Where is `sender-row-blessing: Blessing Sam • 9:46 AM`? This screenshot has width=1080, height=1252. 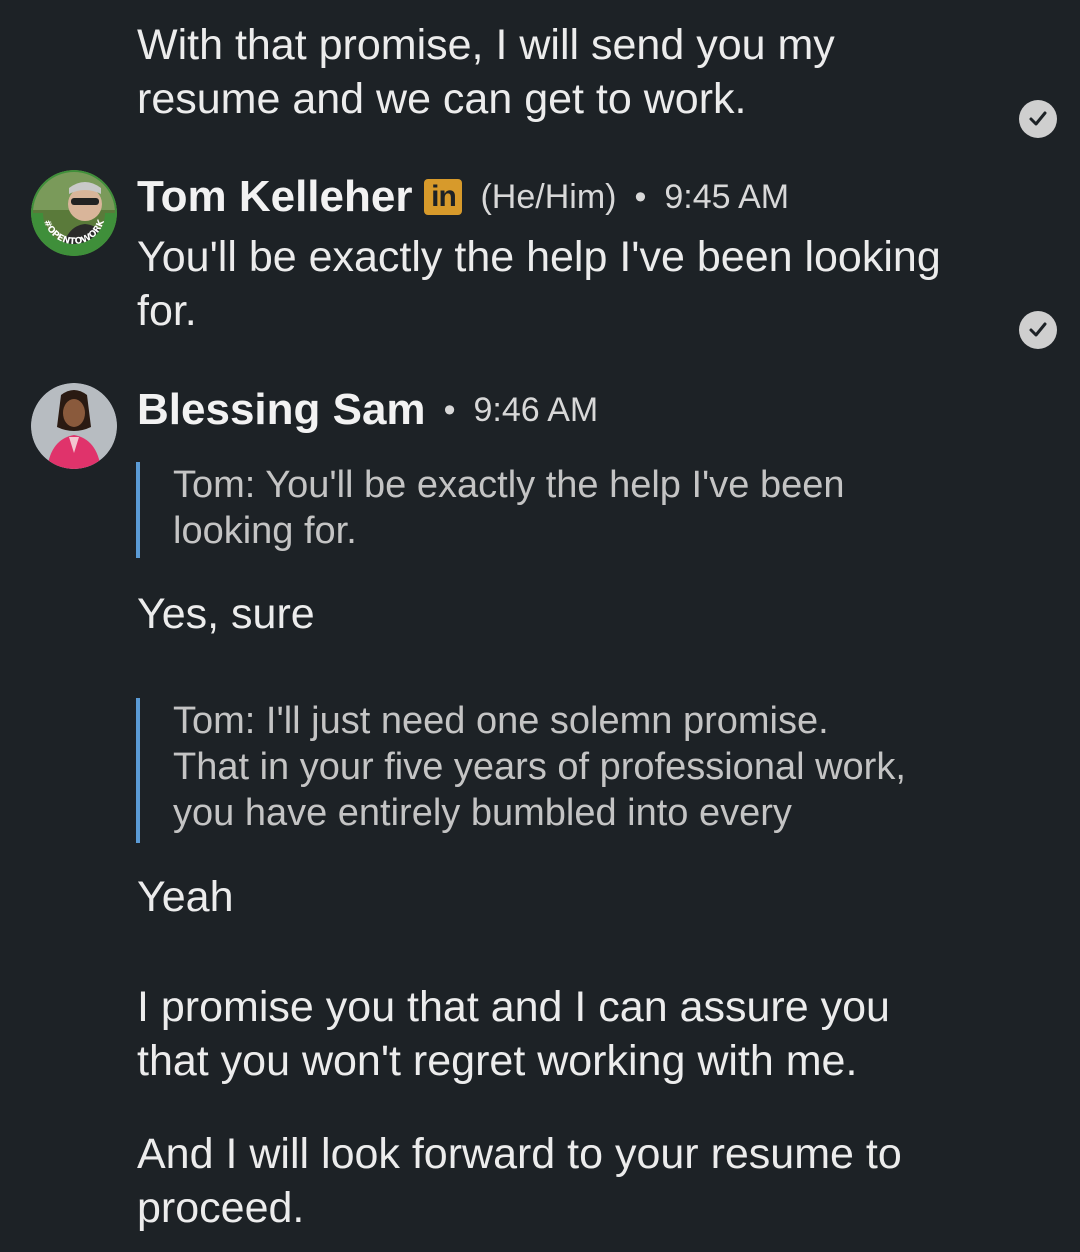
sender-row-blessing: Blessing Sam • 9:46 AM is located at coordinates (367, 410).